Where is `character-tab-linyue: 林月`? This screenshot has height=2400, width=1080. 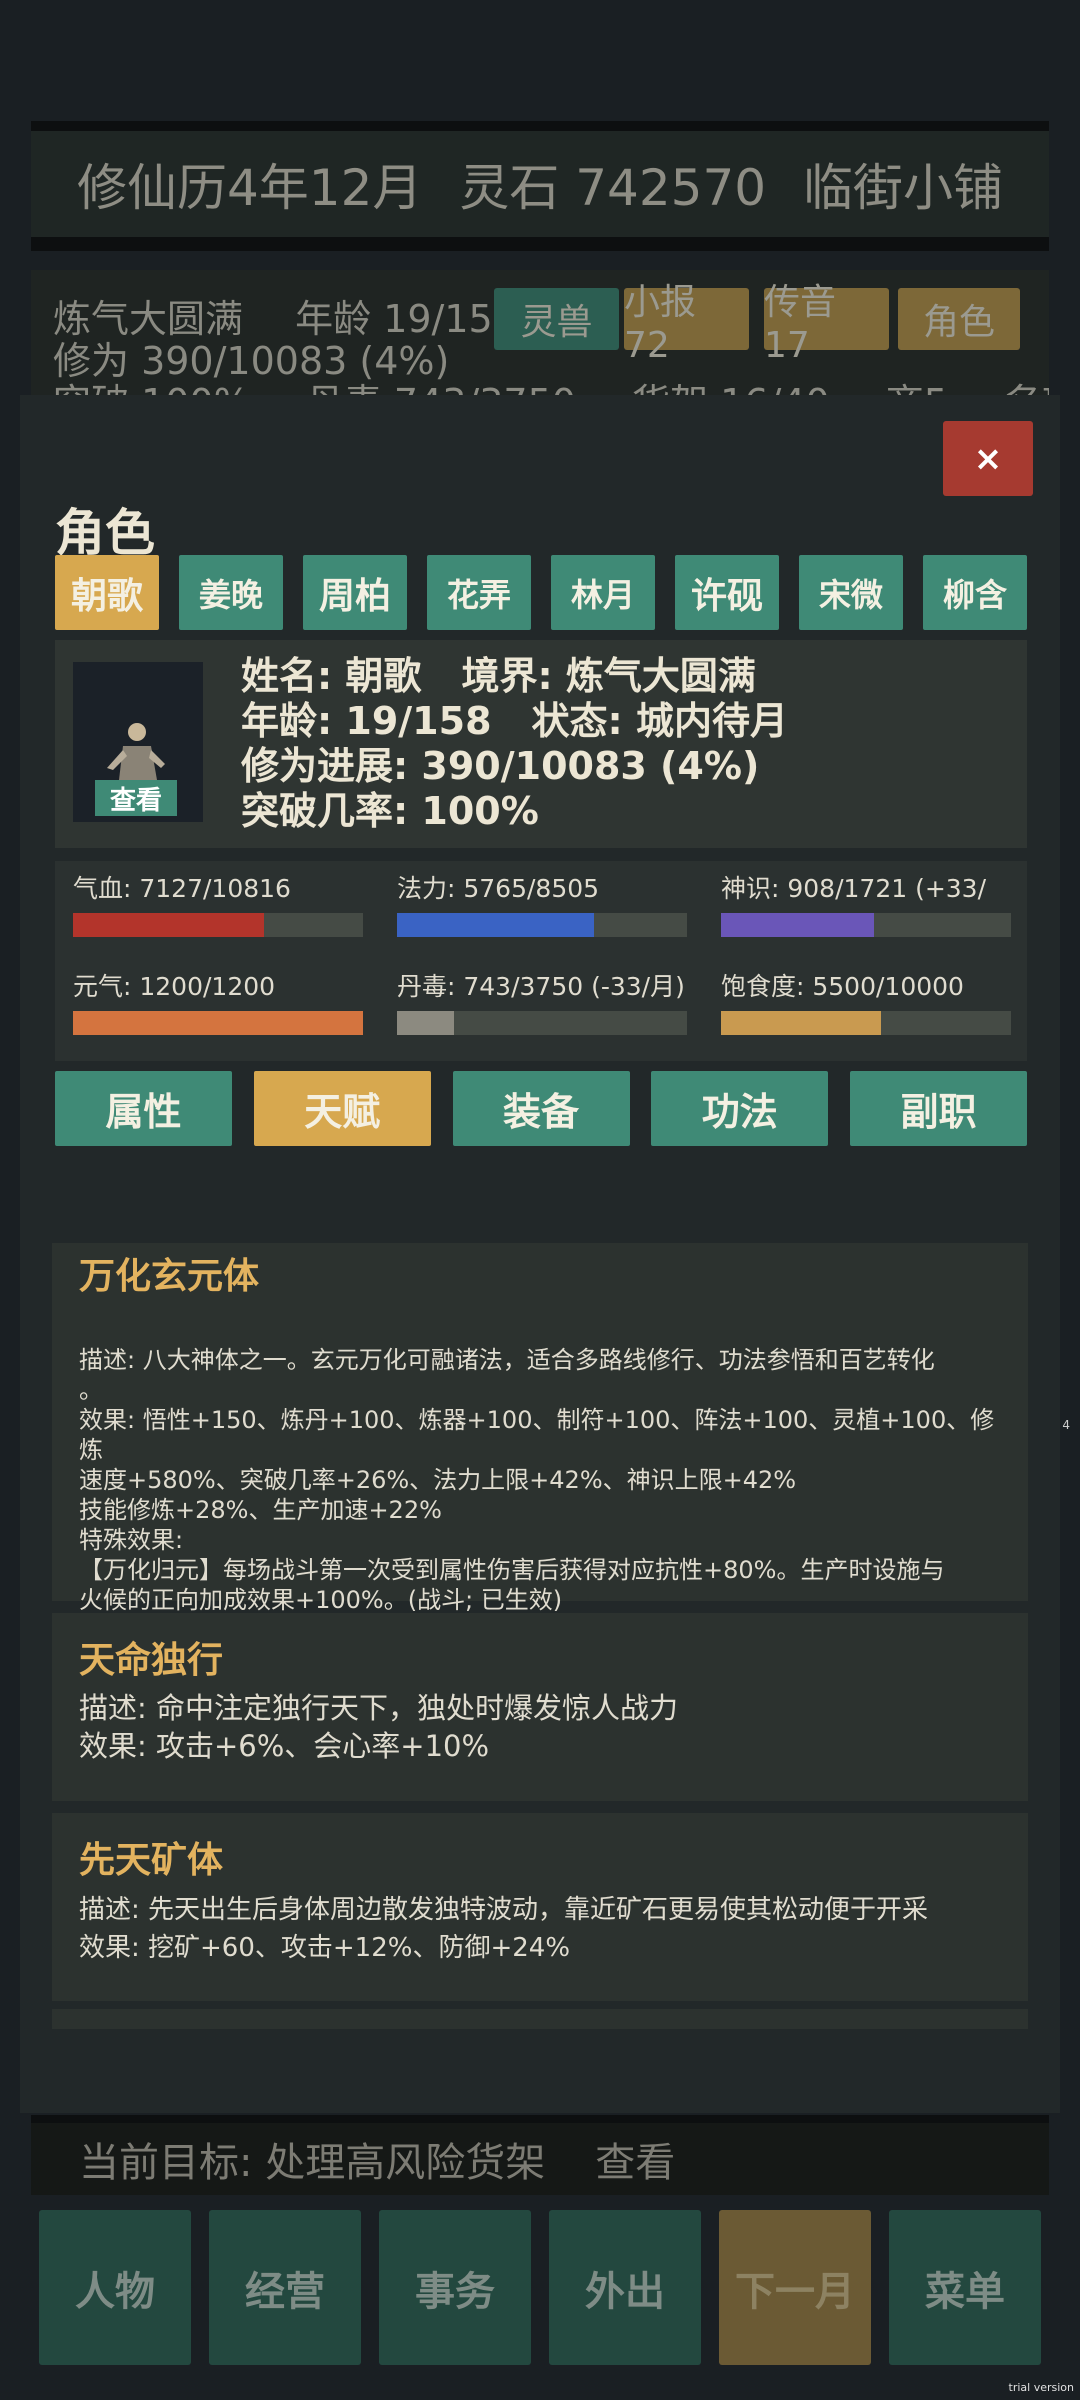 character-tab-linyue: 林月 is located at coordinates (603, 592).